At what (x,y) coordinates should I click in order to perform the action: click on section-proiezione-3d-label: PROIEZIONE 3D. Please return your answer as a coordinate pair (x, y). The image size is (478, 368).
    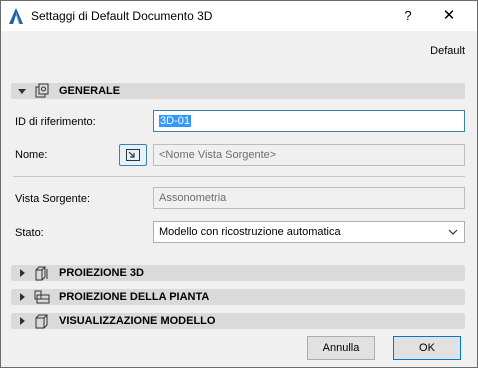
    Looking at the image, I should click on (101, 273).